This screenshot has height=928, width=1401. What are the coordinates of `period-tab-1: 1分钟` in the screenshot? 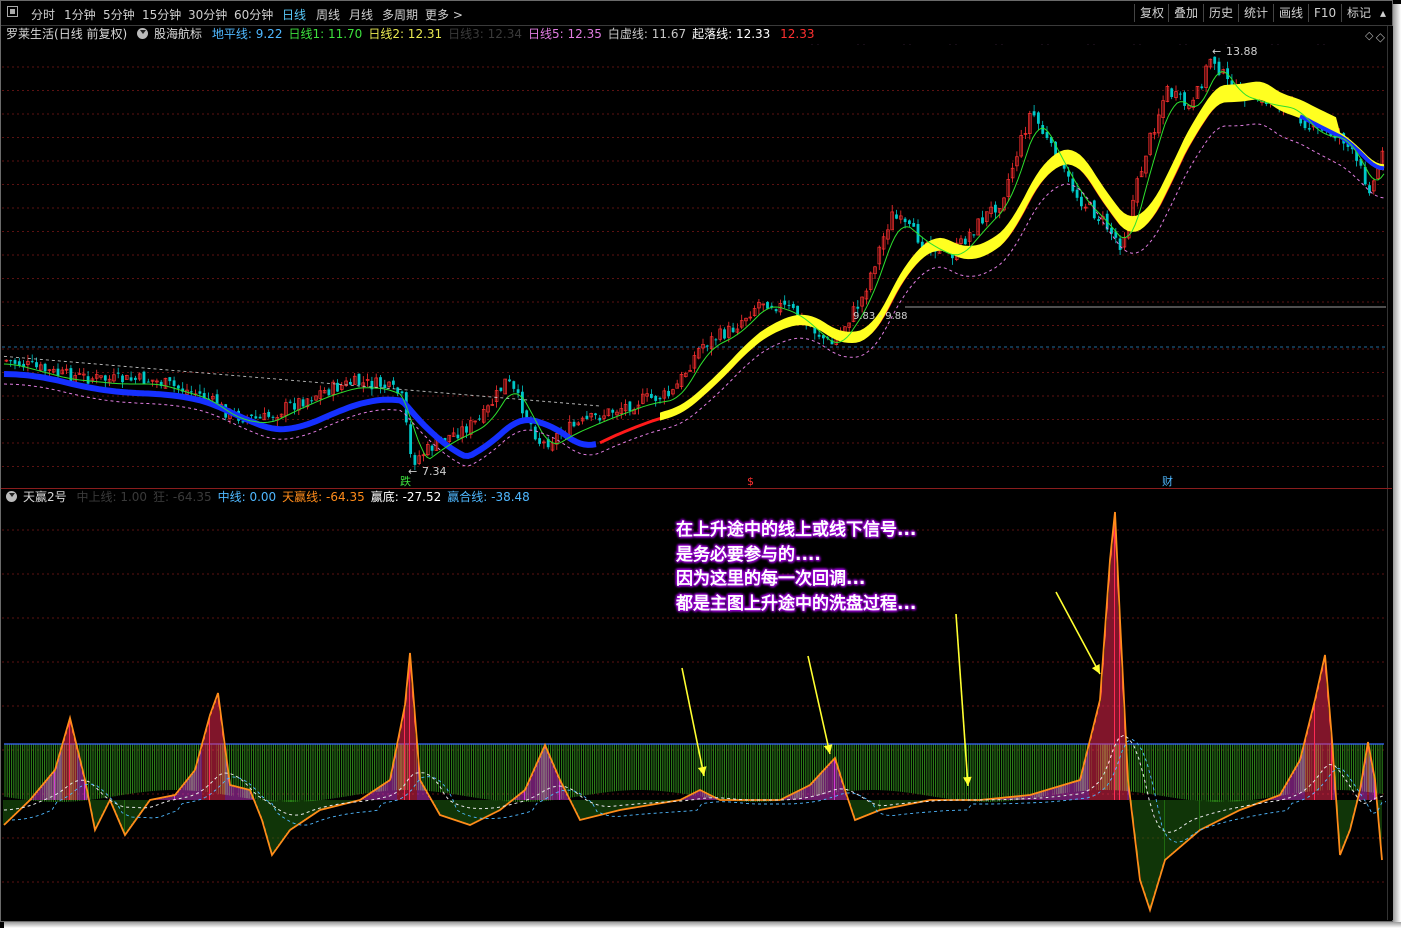 It's located at (80, 14).